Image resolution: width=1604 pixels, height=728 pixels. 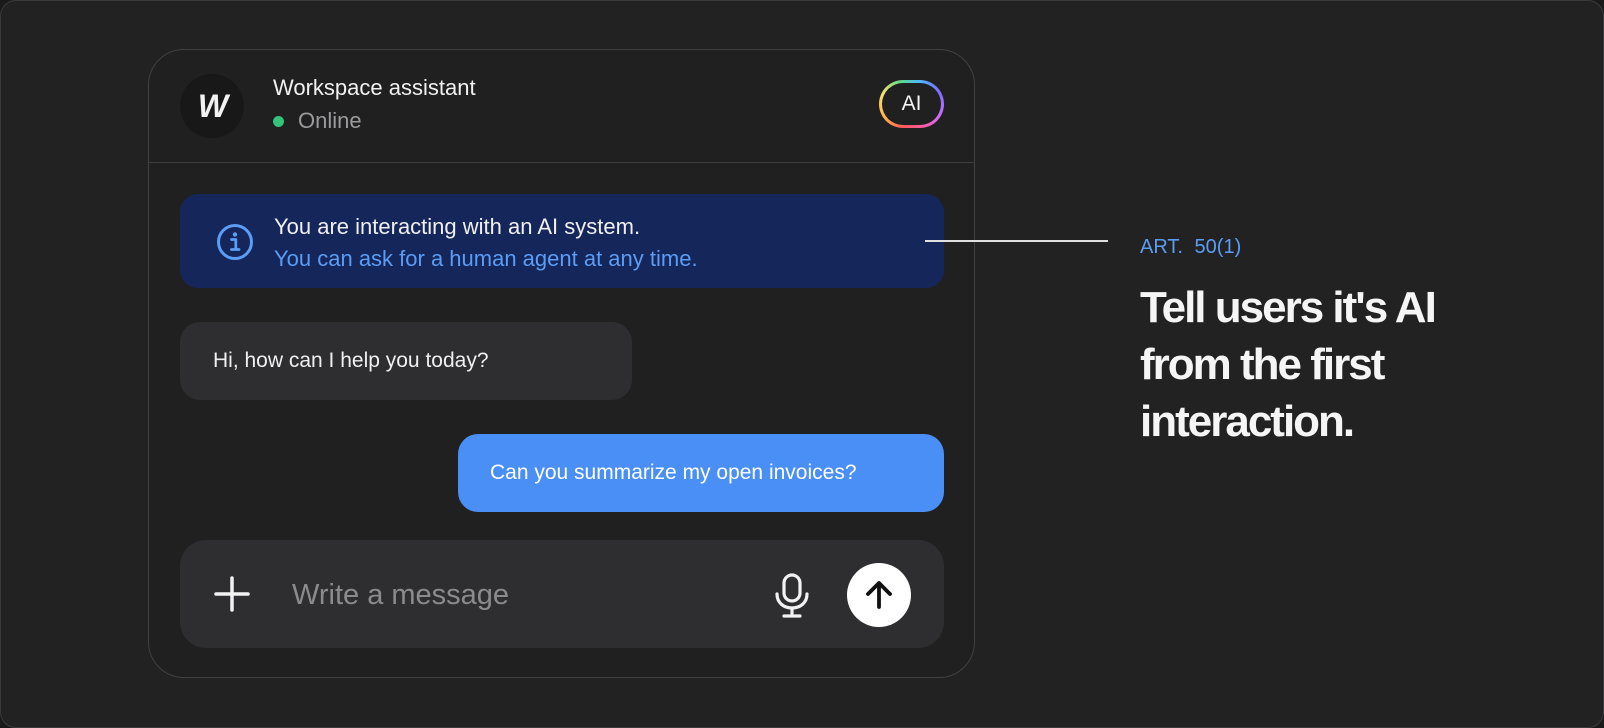 I want to click on online-dot-icon, so click(x=278, y=121).